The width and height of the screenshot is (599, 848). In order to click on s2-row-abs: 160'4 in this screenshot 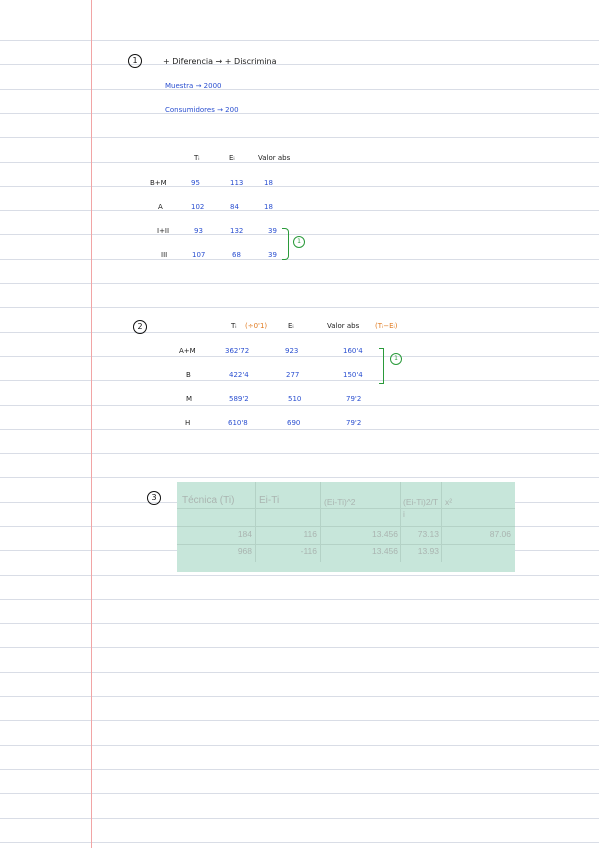, I will do `click(353, 351)`.